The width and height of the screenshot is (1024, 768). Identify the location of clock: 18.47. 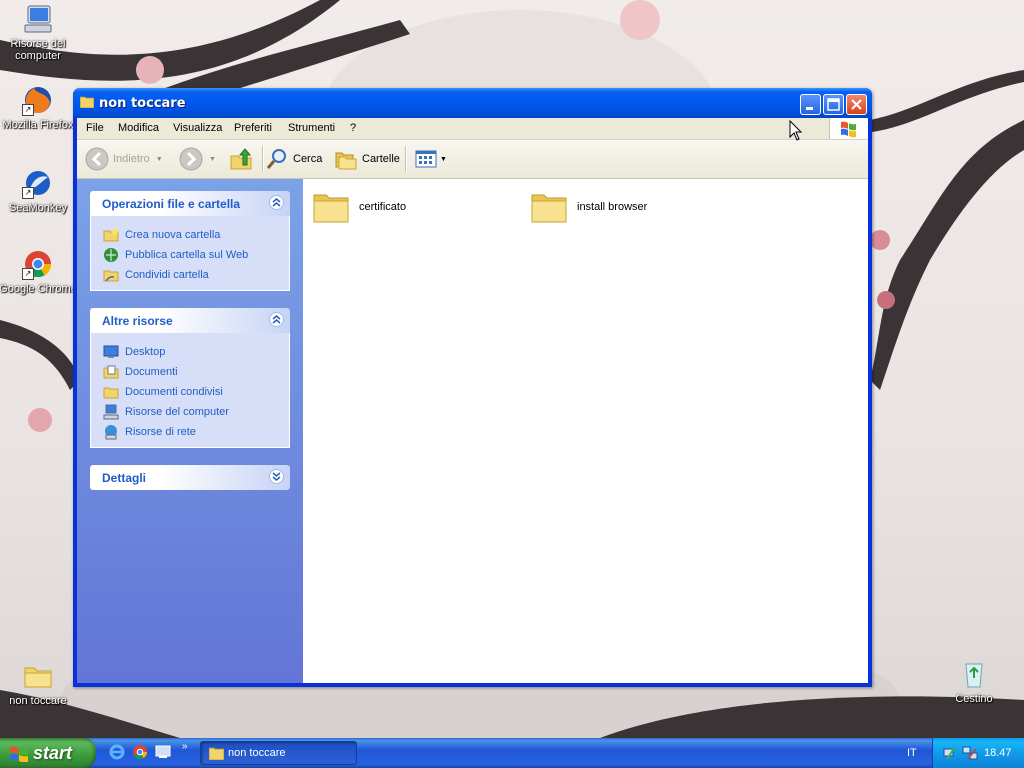
(998, 753).